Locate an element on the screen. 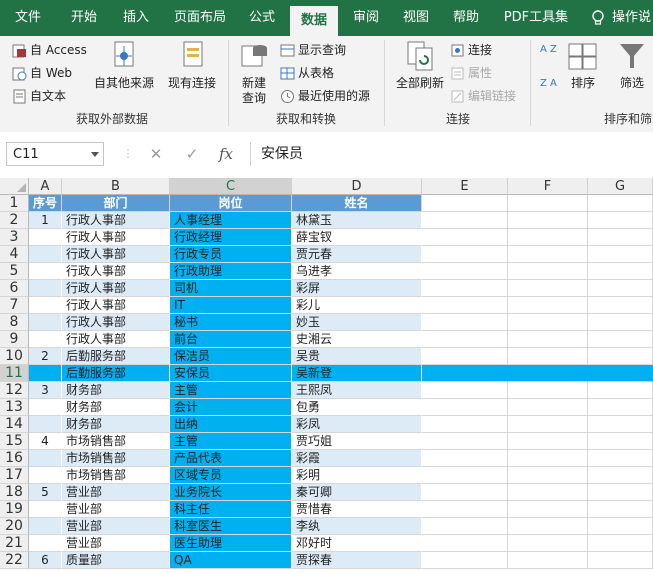 Image resolution: width=653 pixels, height=573 pixels. table-cell: IT is located at coordinates (231, 305).